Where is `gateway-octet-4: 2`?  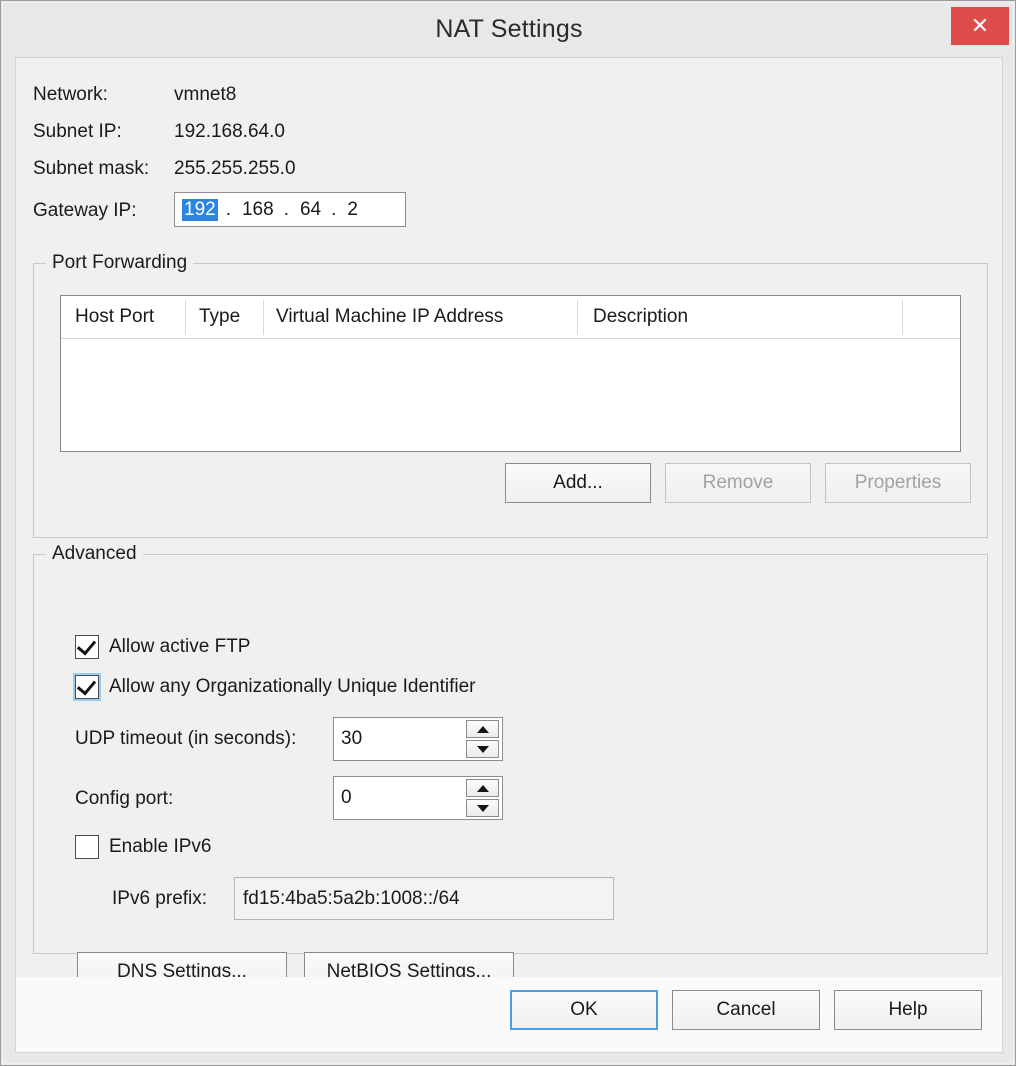 gateway-octet-4: 2 is located at coordinates (352, 210).